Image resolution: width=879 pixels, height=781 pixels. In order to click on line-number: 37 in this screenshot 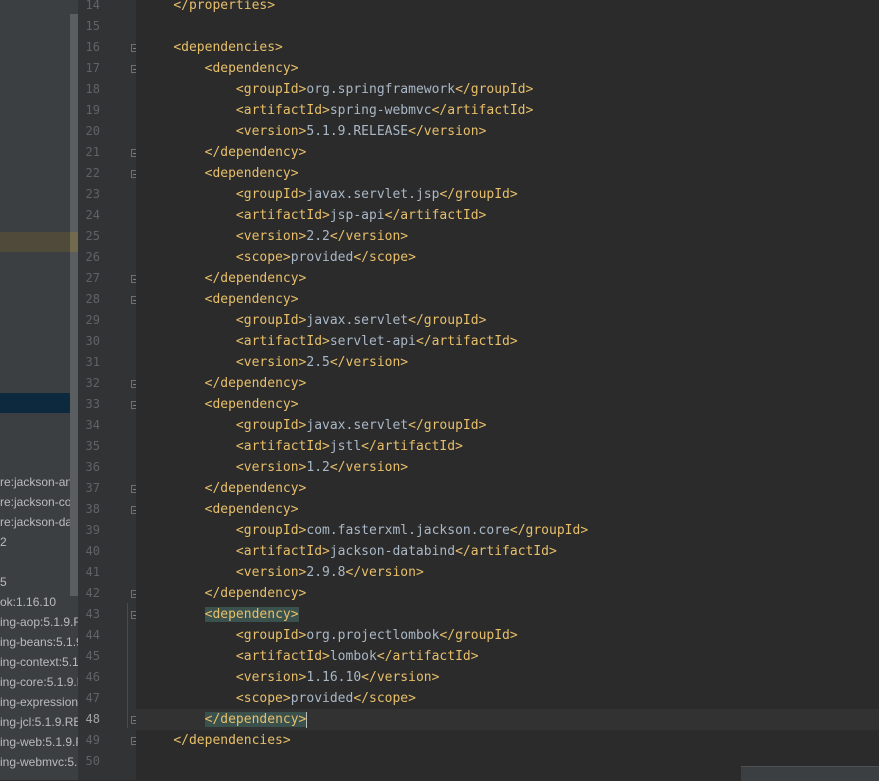, I will do `click(92, 488)`.